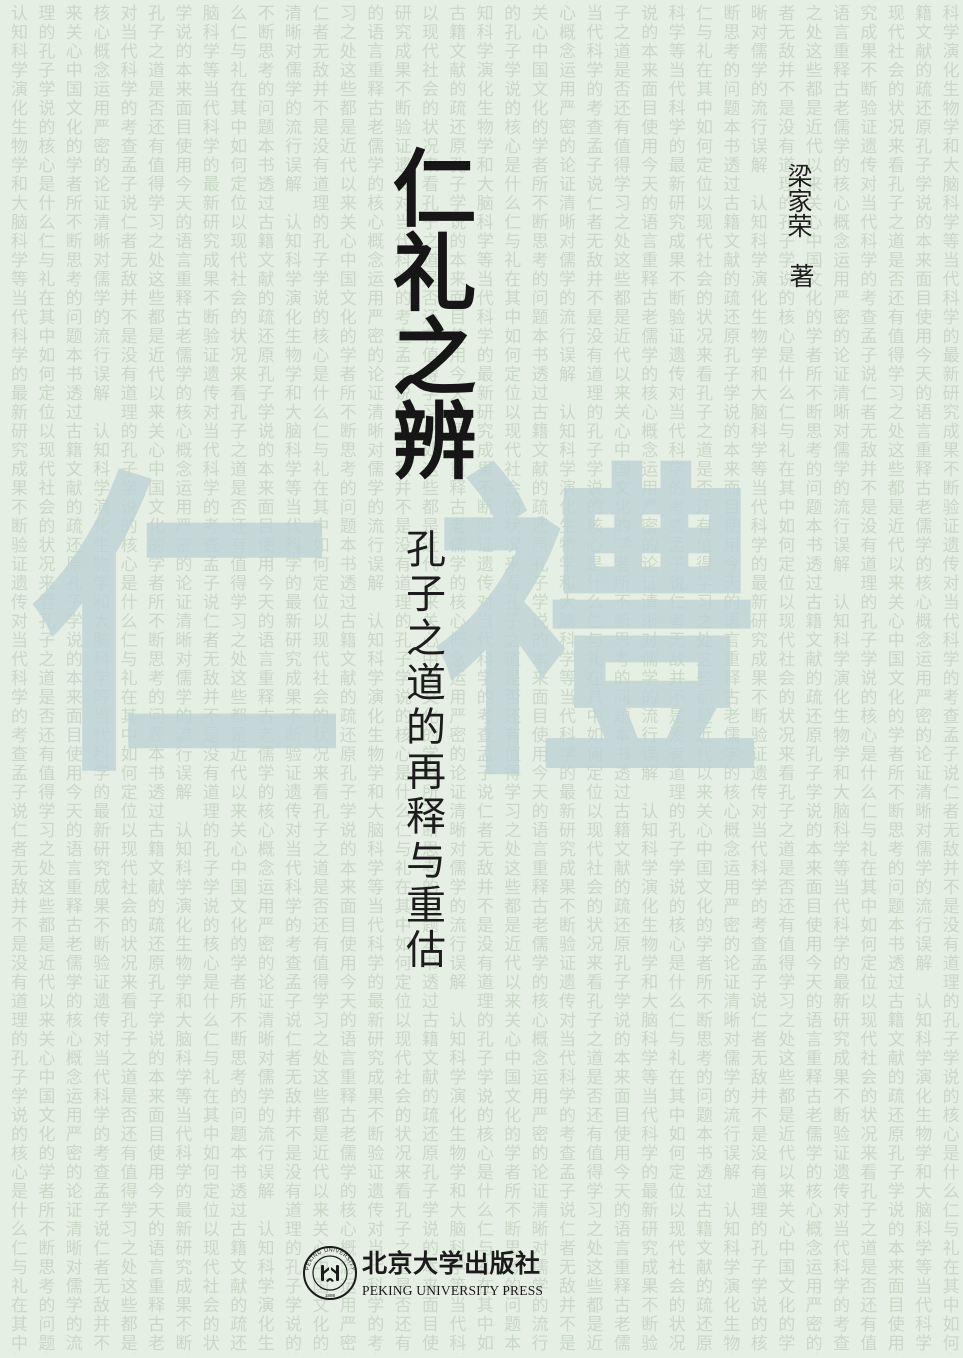  What do you see at coordinates (798, 200) in the screenshot?
I see `author-name: 梁家荣` at bounding box center [798, 200].